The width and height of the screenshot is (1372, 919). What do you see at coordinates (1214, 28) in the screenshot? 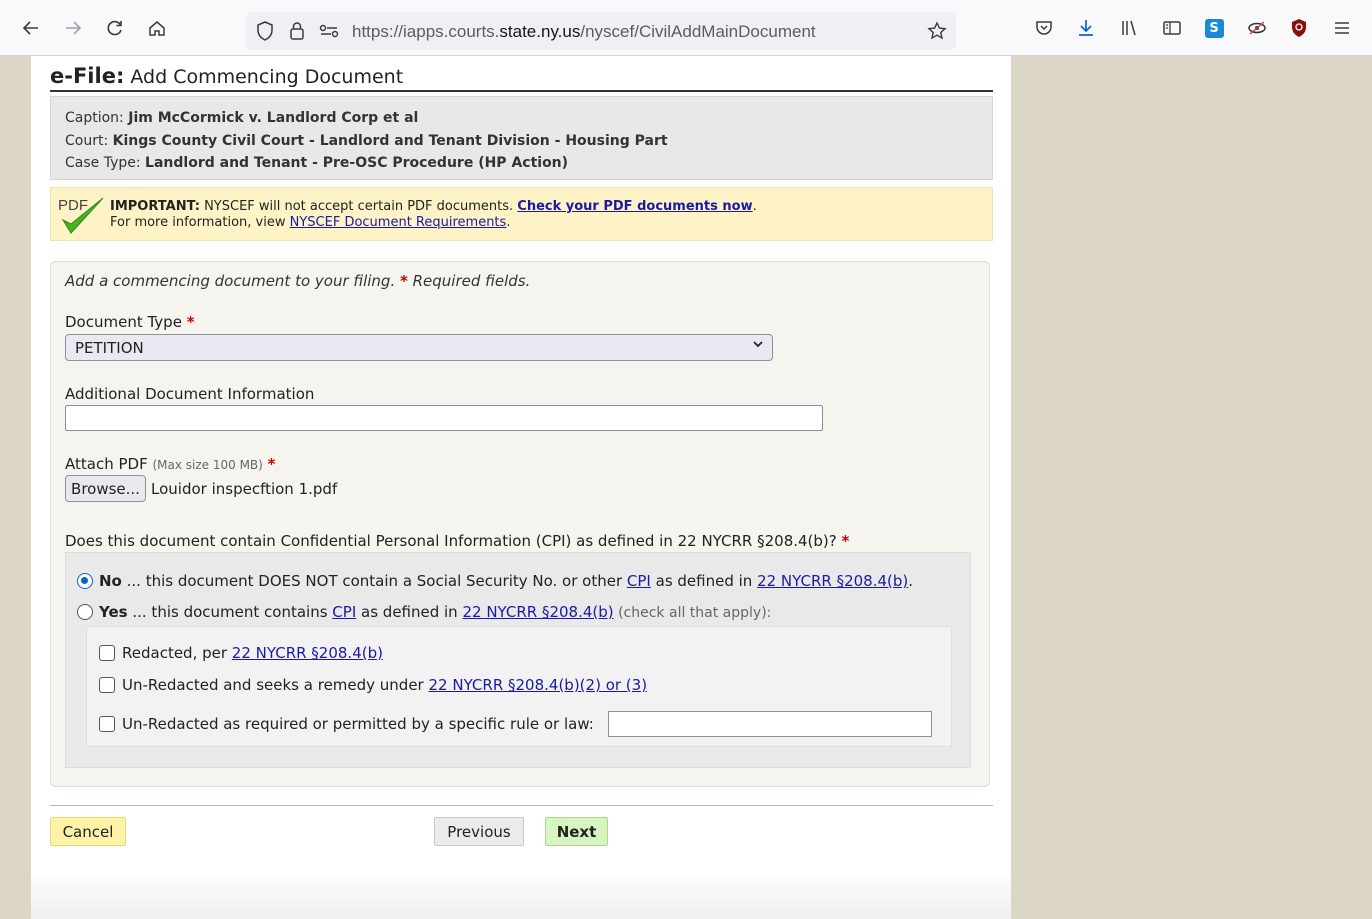
I see `s-extension-icon: S` at bounding box center [1214, 28].